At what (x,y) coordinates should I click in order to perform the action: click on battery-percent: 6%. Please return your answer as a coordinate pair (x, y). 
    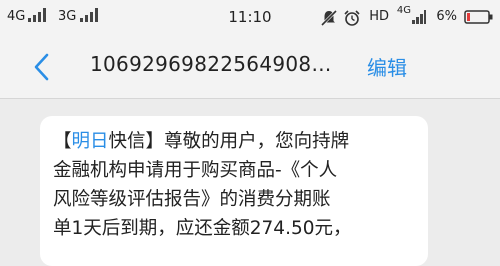
    Looking at the image, I should click on (446, 16).